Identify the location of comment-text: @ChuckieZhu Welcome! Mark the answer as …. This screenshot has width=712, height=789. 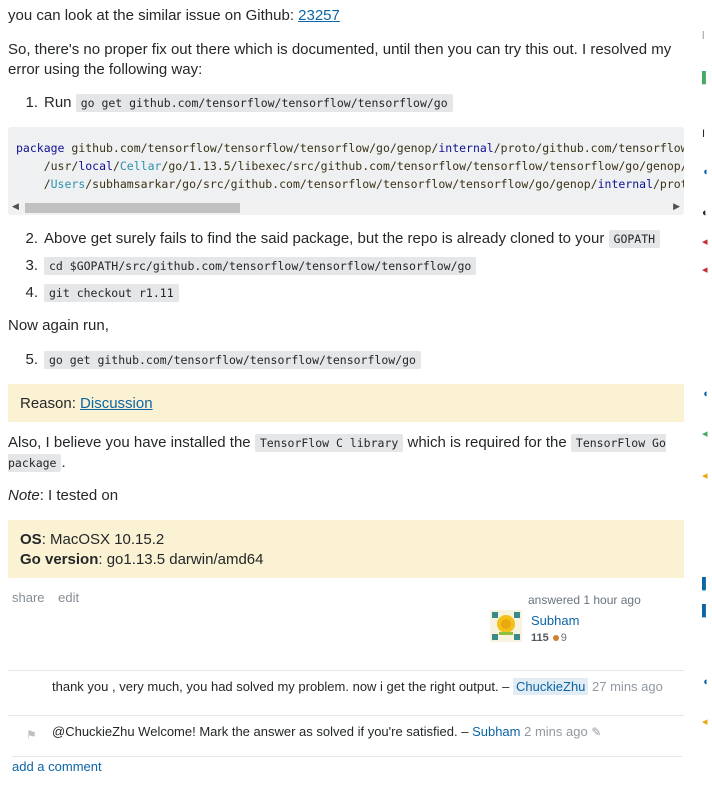
(262, 731).